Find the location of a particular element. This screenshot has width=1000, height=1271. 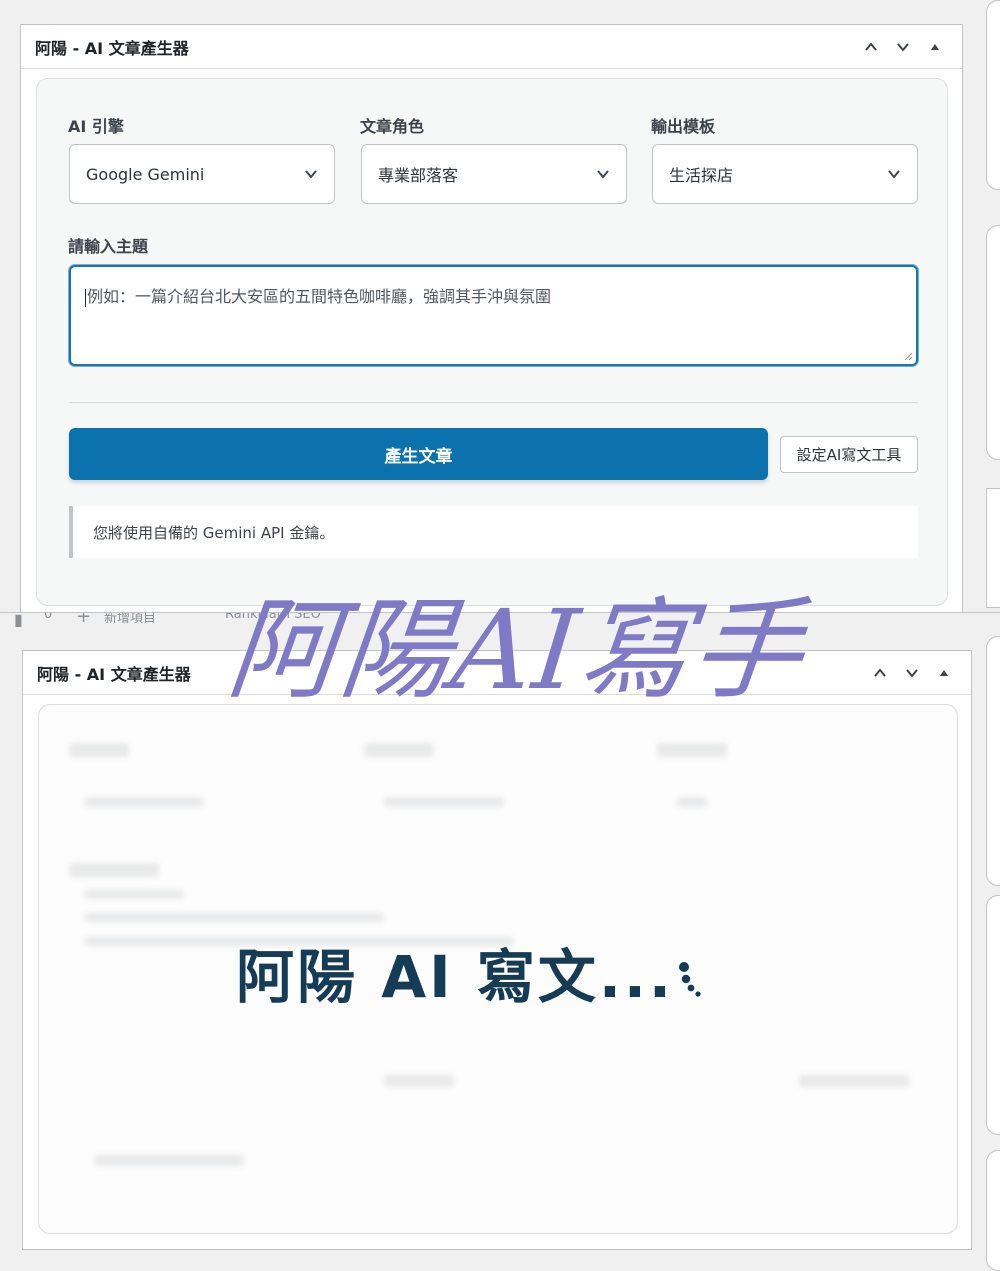

topic-input: 例如：一篇介紹台北大安區的五間特色咖啡廳，強調其手沖與氛圍 is located at coordinates (493, 315).